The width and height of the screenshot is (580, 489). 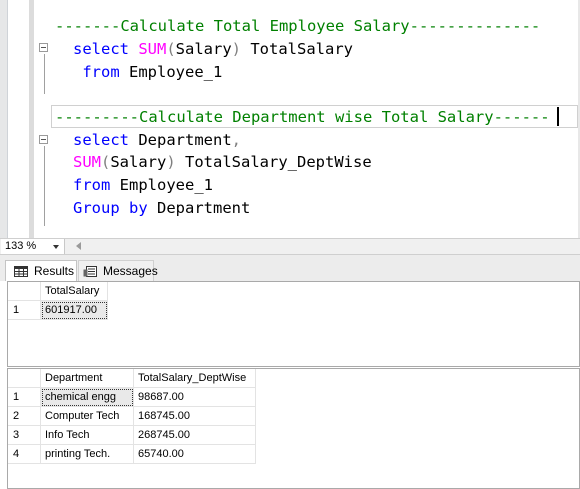 I want to click on row-number: 2, so click(x=24, y=416).